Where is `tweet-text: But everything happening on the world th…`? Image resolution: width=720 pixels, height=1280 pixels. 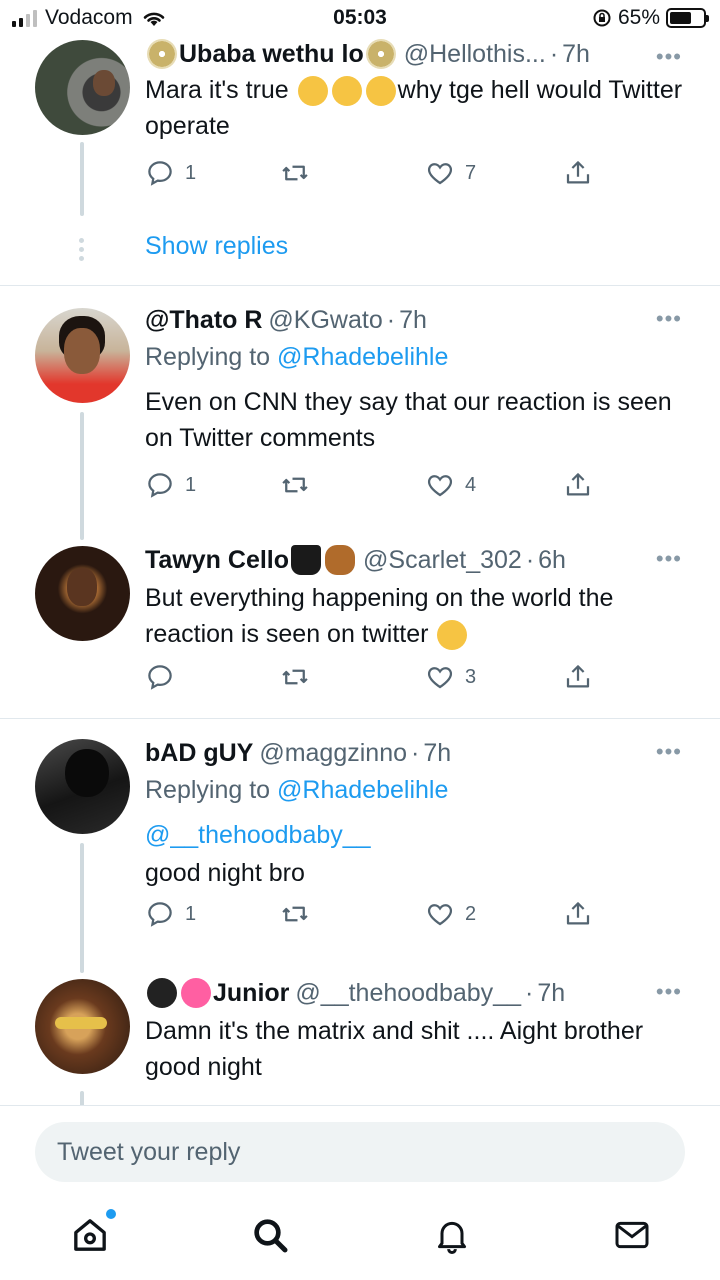 tweet-text: But everything happening on the world th… is located at coordinates (417, 616).